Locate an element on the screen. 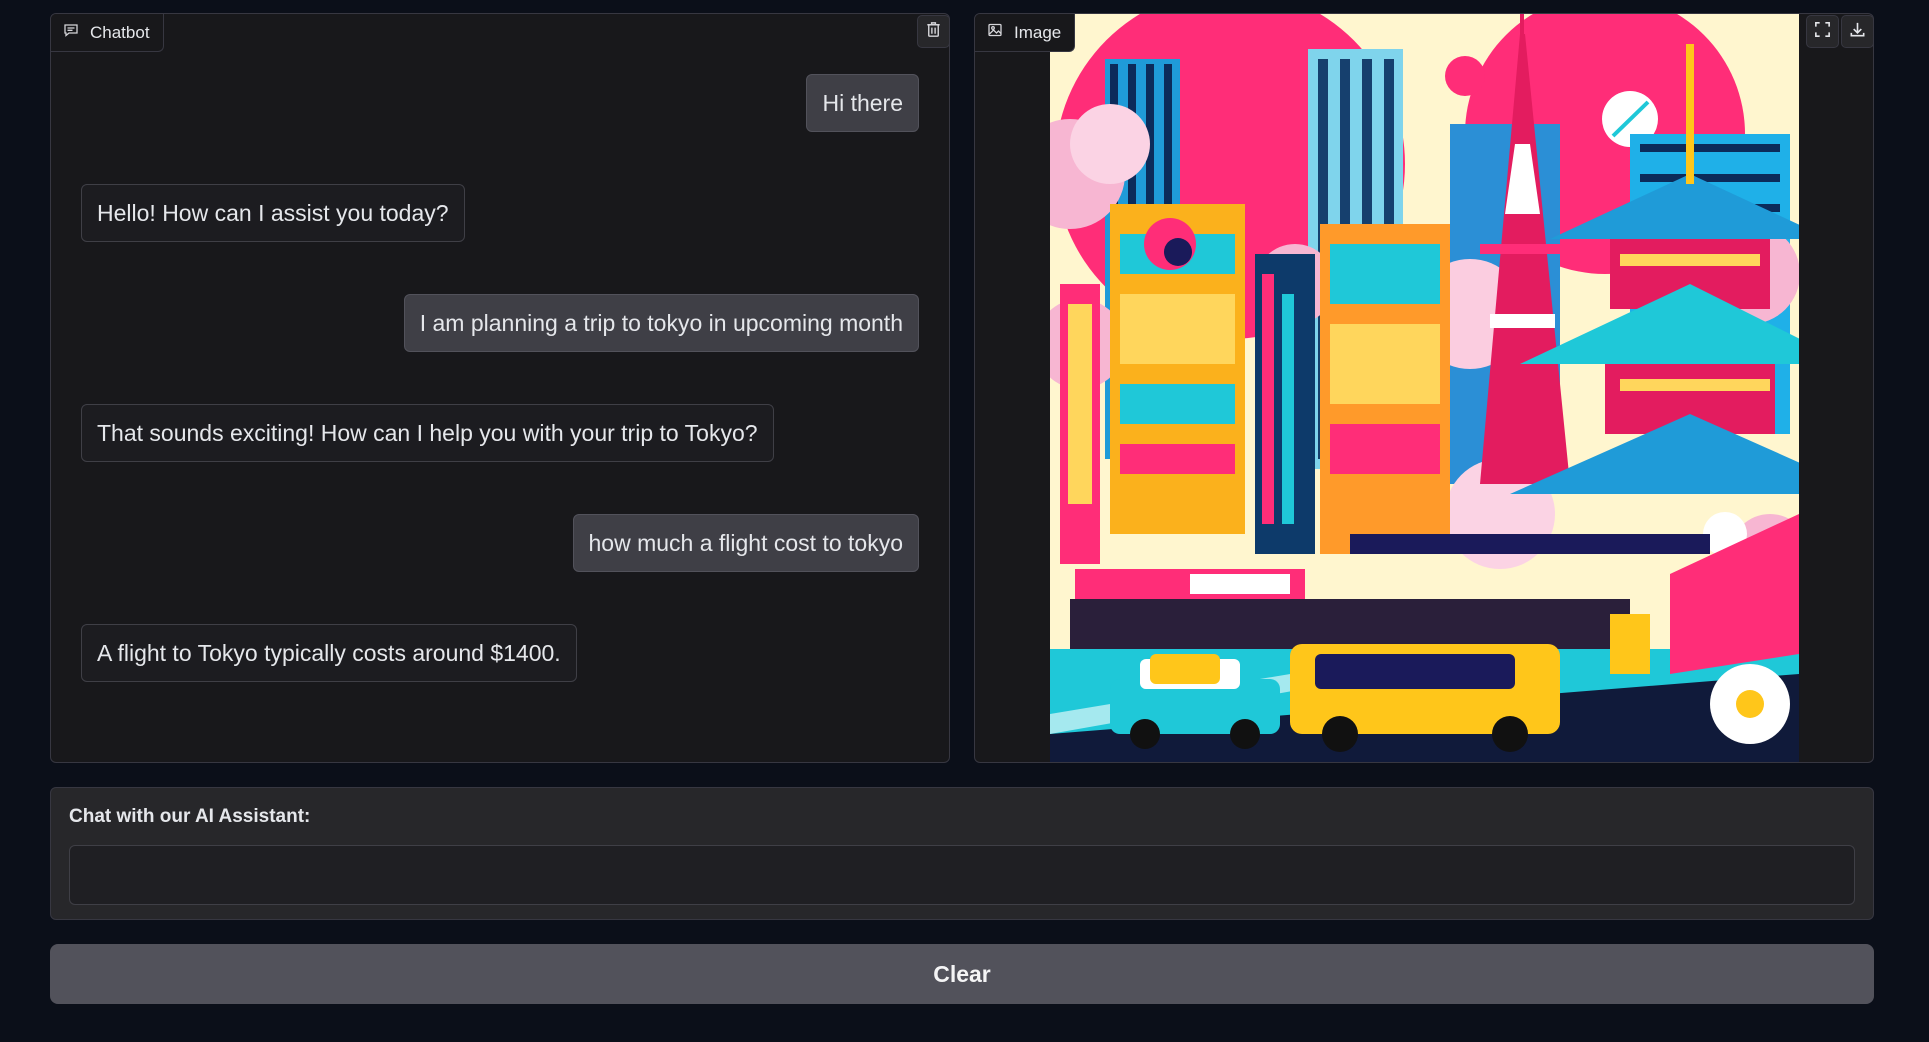  fullscreen-icon is located at coordinates (1822, 32).